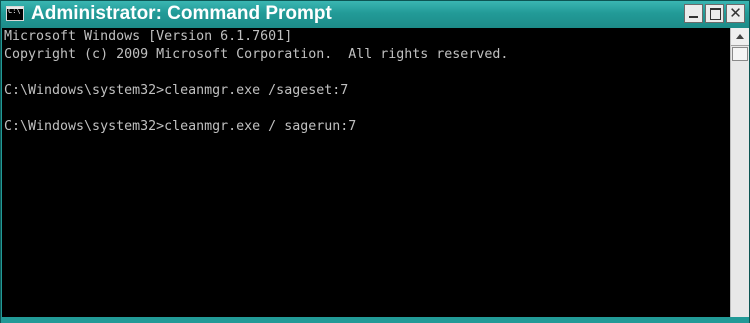 The image size is (750, 323). What do you see at coordinates (740, 54) in the screenshot?
I see `scrollbar-thumb` at bounding box center [740, 54].